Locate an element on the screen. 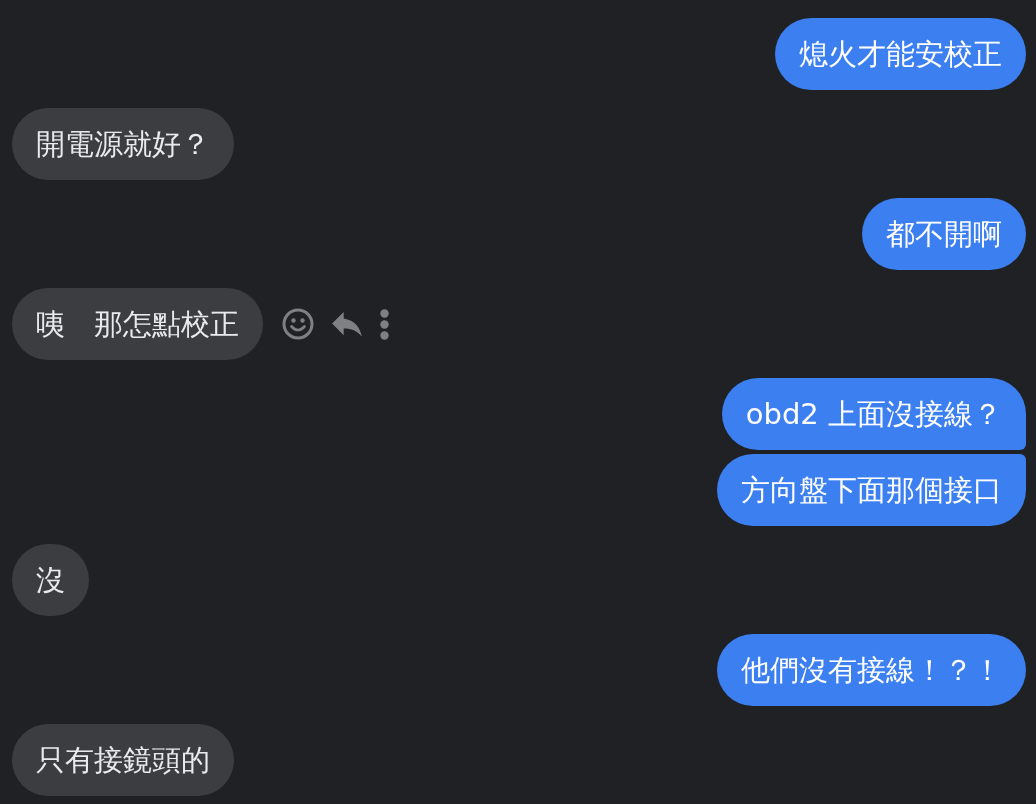 The image size is (1036, 804). message-bubble: 沒 is located at coordinates (50, 580).